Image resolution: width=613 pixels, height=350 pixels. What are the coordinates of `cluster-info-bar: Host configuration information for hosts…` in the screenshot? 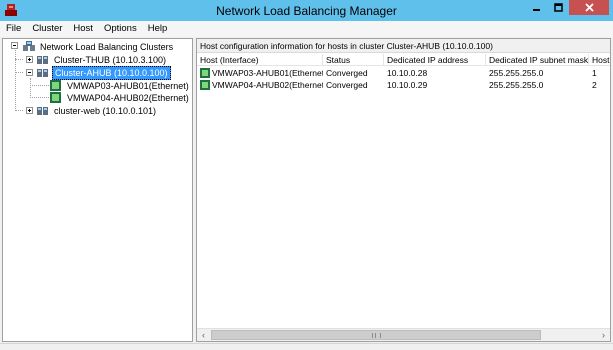 It's located at (403, 46).